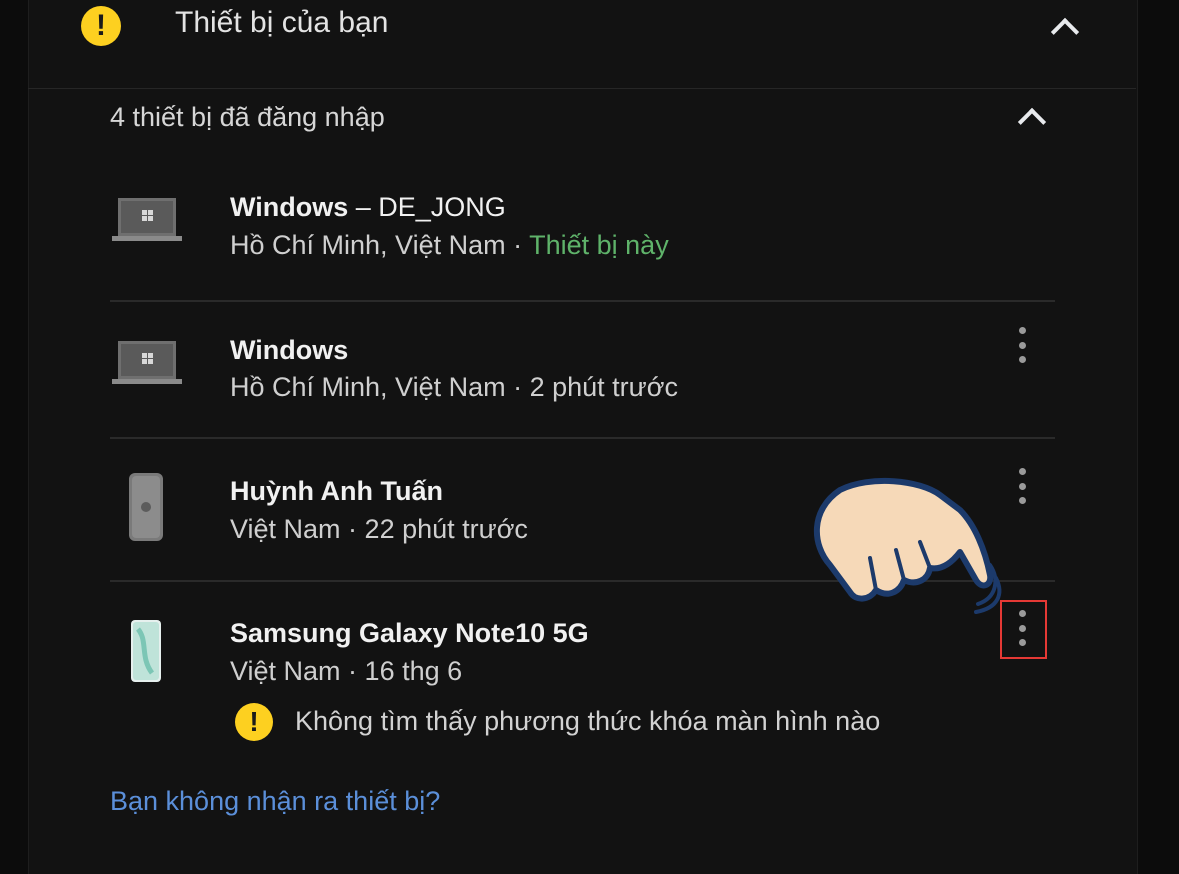 Image resolution: width=1179 pixels, height=874 pixels. What do you see at coordinates (275, 801) in the screenshot?
I see `unrecognized-device-link: Bạn không nhận ra thiết bị?` at bounding box center [275, 801].